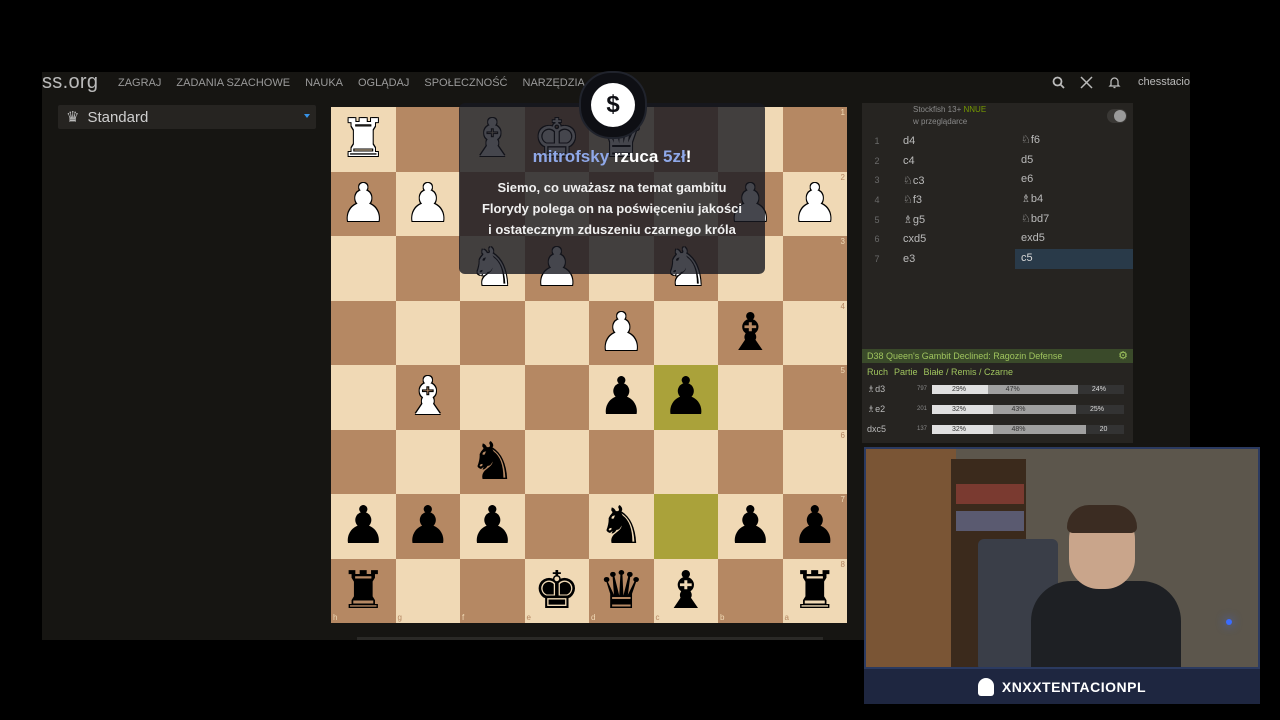  What do you see at coordinates (953, 259) in the screenshot?
I see `white-move: e3` at bounding box center [953, 259].